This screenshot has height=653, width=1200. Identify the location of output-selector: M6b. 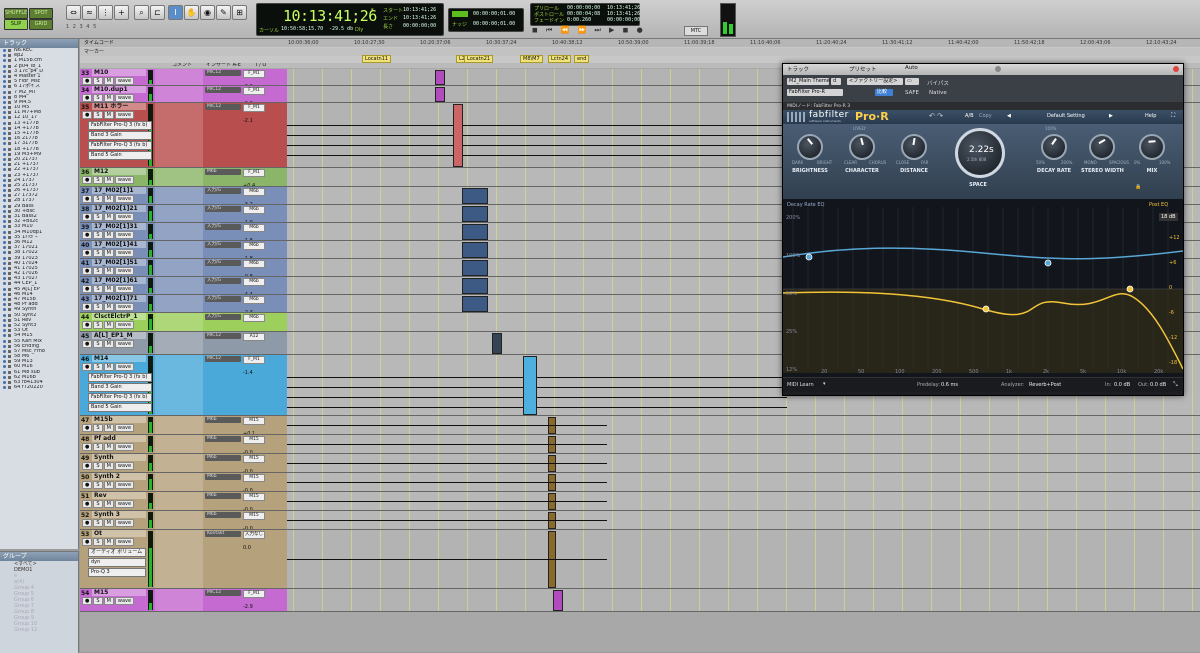
(254, 228).